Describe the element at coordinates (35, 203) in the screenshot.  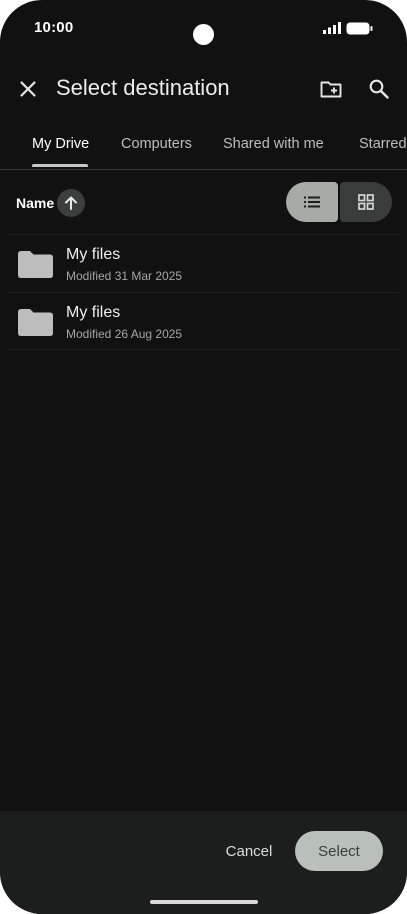
I see `sort-label: Name` at that location.